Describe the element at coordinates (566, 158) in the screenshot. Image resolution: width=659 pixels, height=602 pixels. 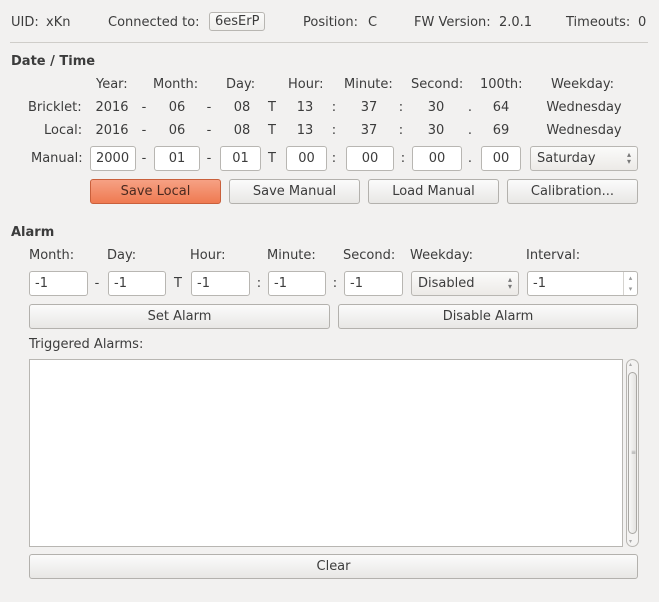
I see `manual-weekday-value: Saturday` at that location.